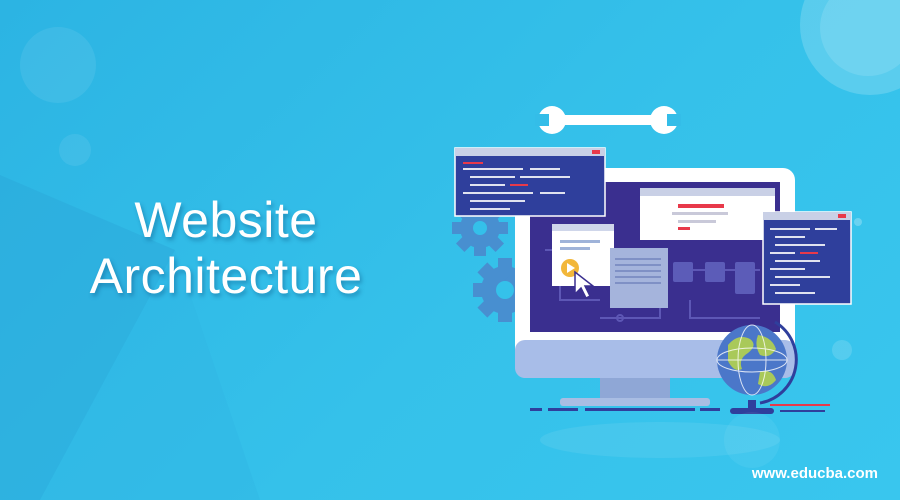  I want to click on floor-lines, so click(680, 436).